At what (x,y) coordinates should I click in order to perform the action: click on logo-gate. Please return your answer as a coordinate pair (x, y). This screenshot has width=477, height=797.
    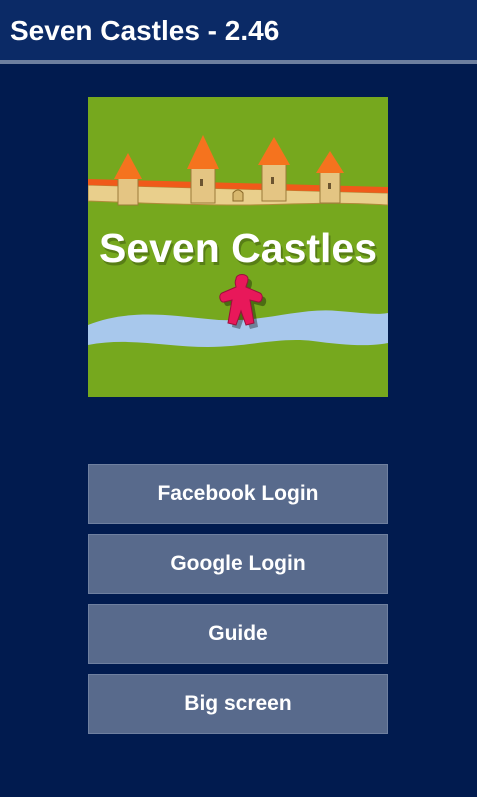
    Looking at the image, I should click on (238, 195).